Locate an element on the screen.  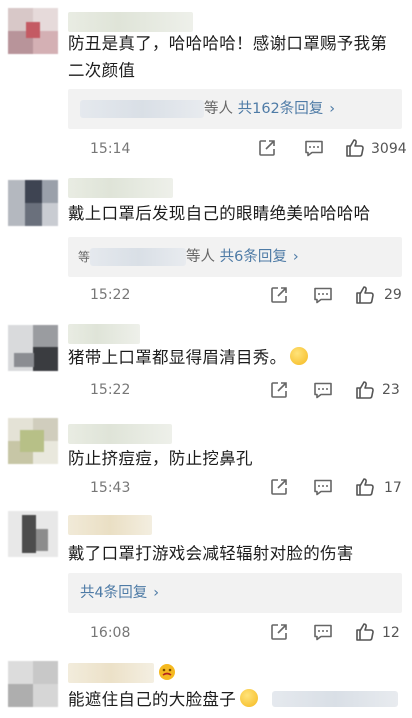
replies-count: 共4条回复 is located at coordinates (114, 593).